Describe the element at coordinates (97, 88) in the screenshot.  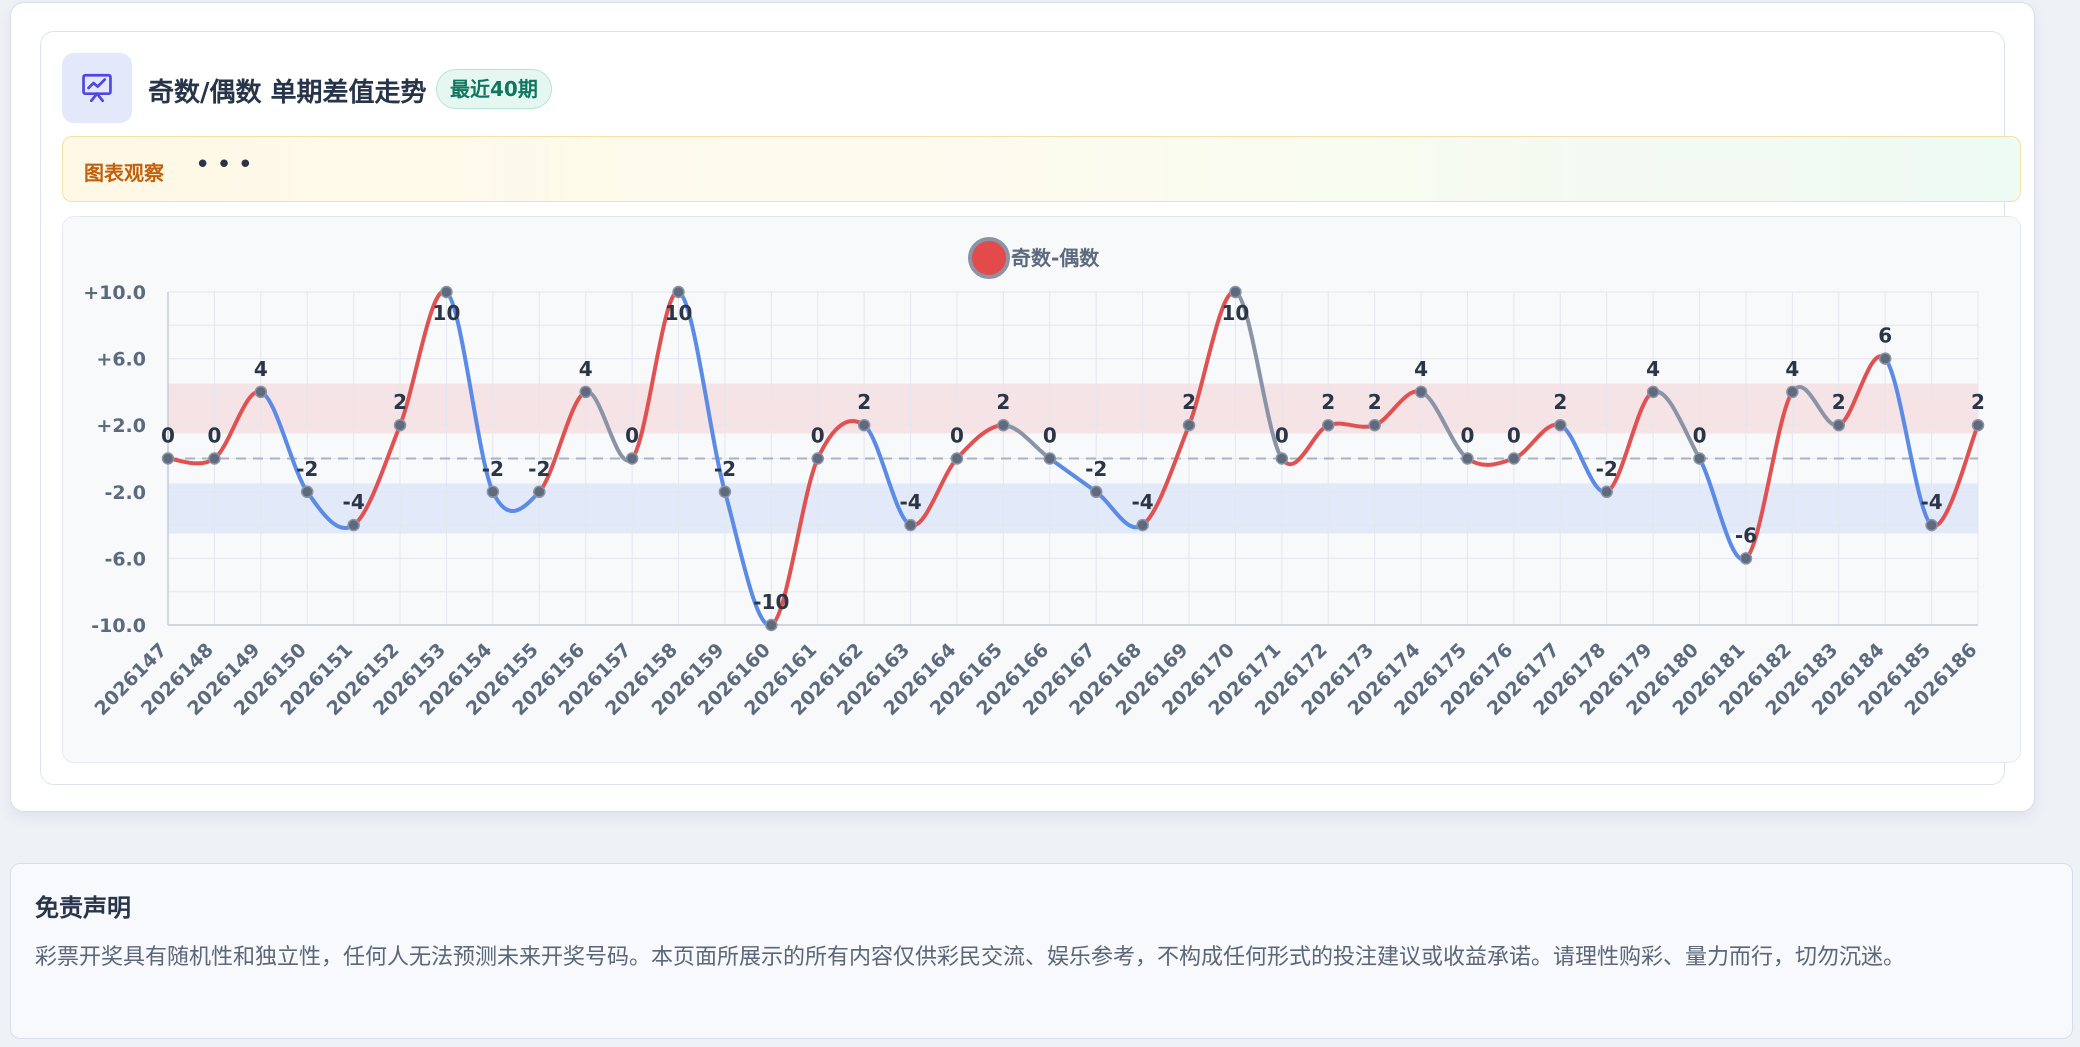
I see `presentation-chart-icon` at that location.